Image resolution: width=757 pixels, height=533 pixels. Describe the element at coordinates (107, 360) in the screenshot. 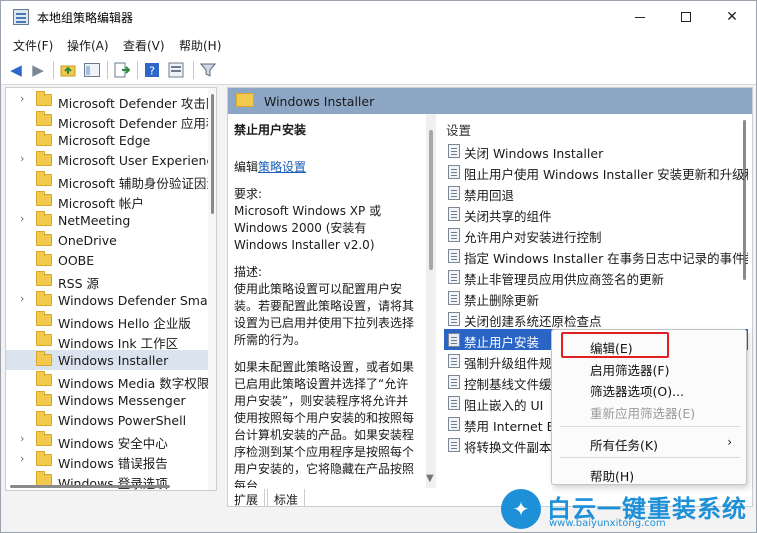

I see `tree-item: Windows Installer` at that location.